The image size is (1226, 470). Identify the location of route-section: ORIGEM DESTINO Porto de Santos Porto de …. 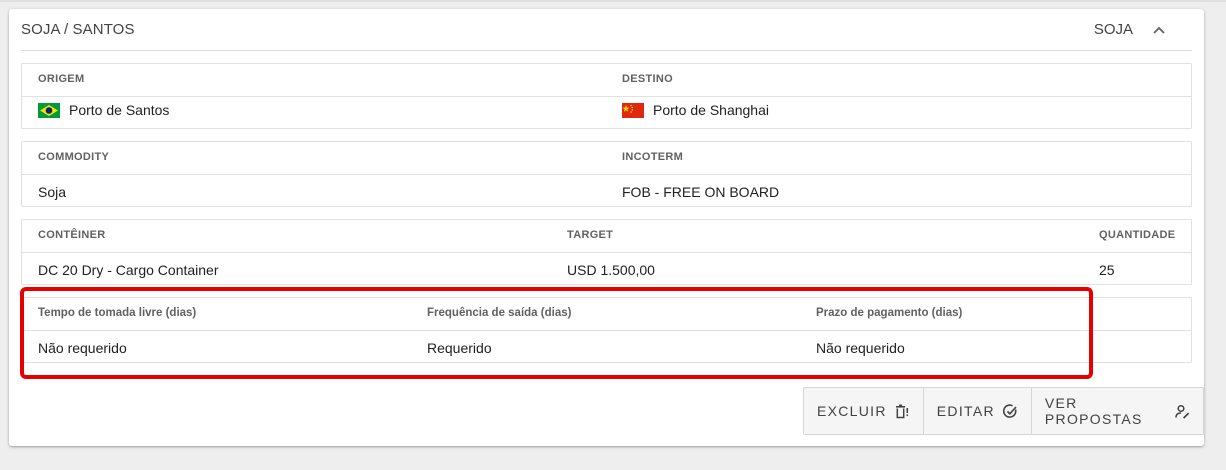
(606, 96).